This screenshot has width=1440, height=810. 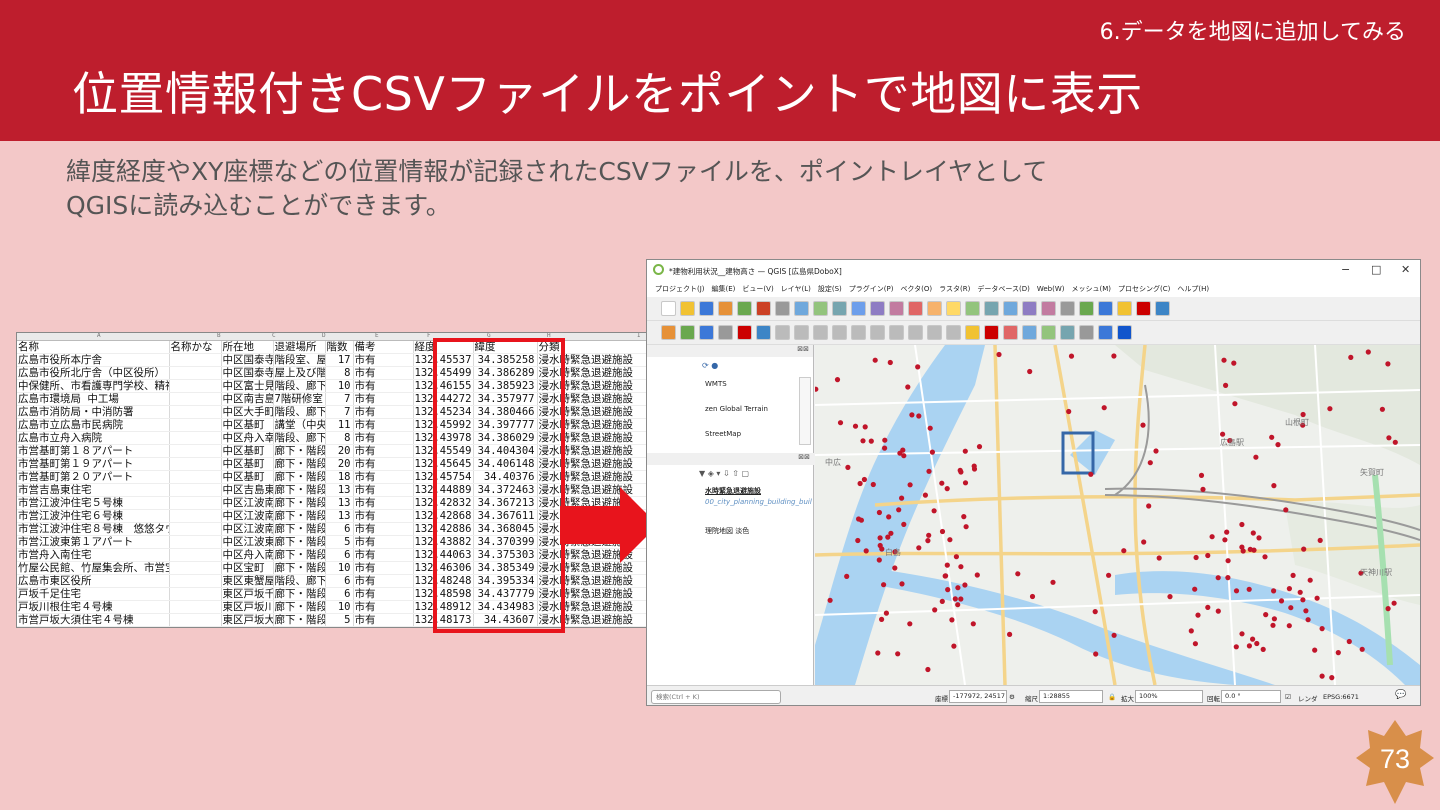 What do you see at coordinates (93, 347) in the screenshot?
I see `header-cell: 名称` at bounding box center [93, 347].